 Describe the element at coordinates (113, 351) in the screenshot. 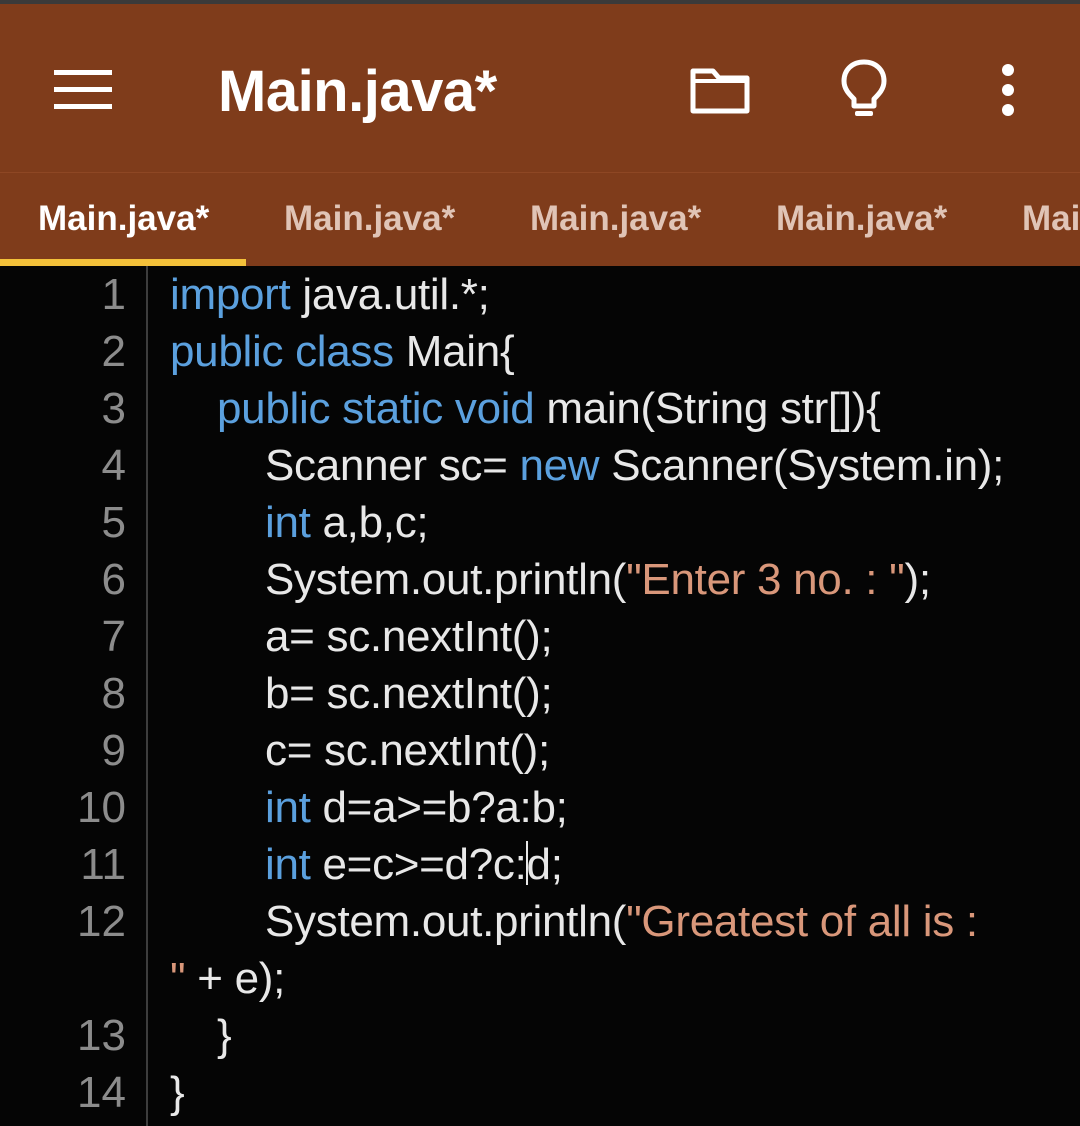

I see `line-number: 2` at that location.